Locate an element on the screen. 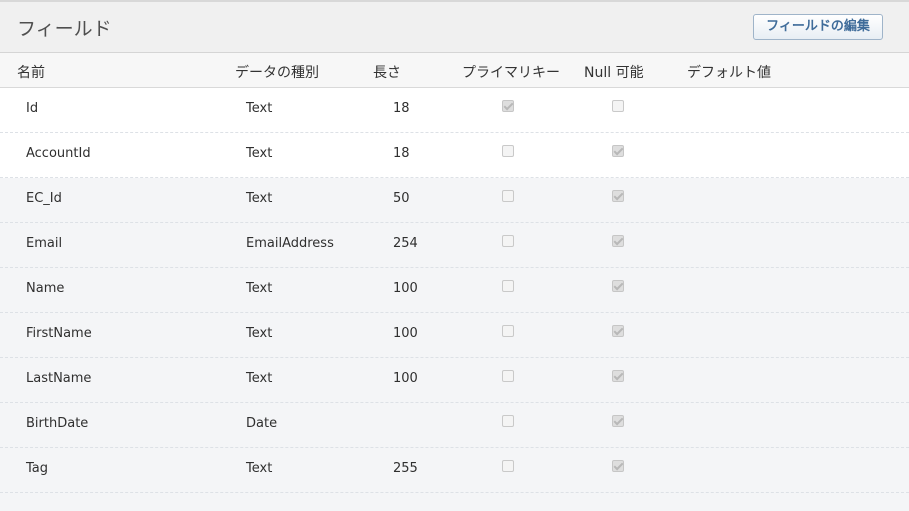 This screenshot has width=909, height=511. field-name: EC_Id is located at coordinates (44, 198).